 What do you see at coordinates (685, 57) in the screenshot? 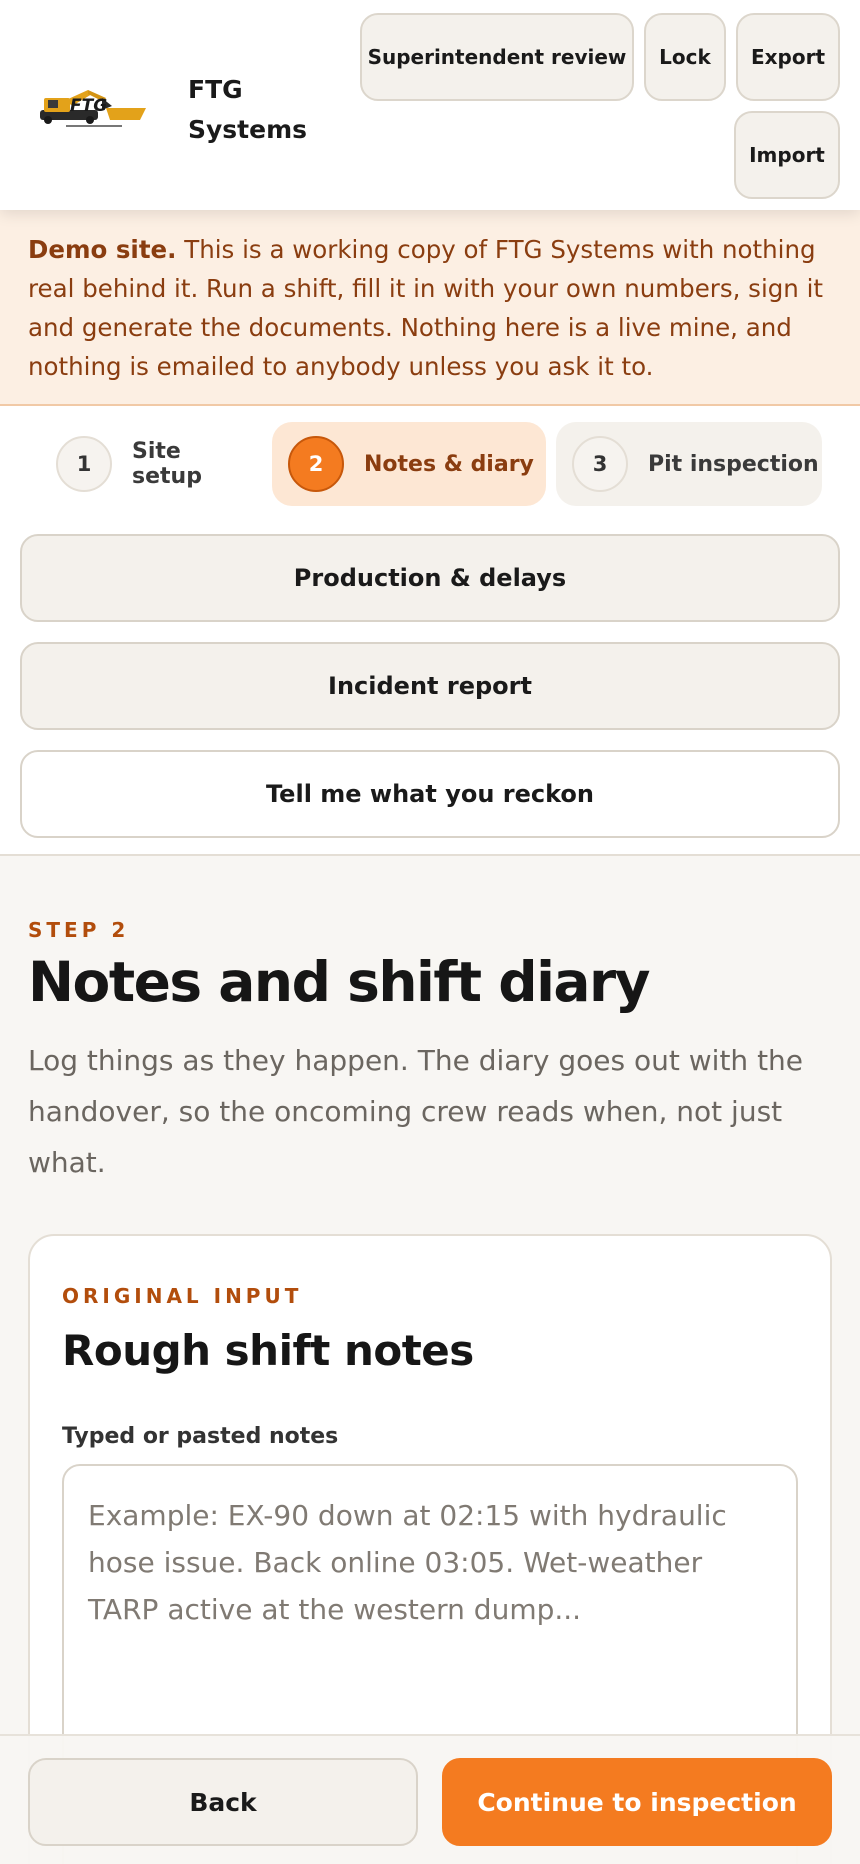
I see `lock-button: Lock` at bounding box center [685, 57].